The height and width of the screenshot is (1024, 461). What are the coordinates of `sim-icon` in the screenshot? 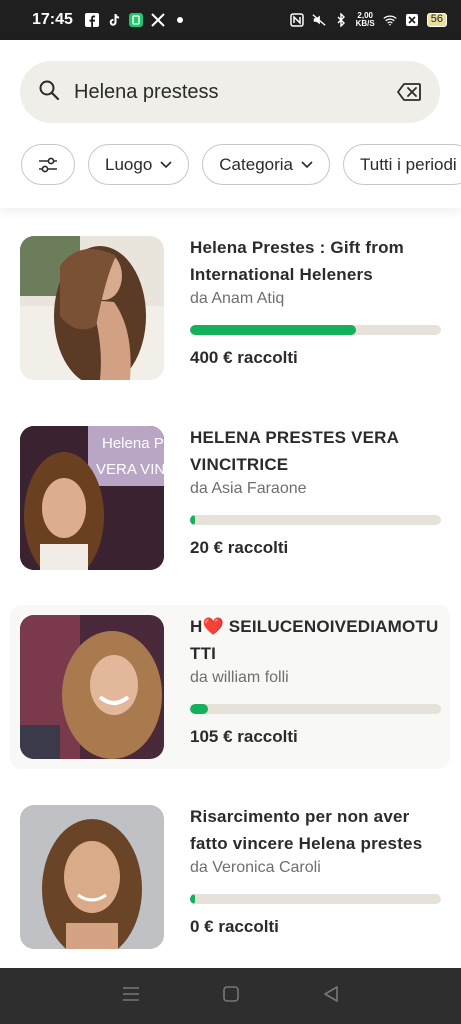 It's located at (412, 20).